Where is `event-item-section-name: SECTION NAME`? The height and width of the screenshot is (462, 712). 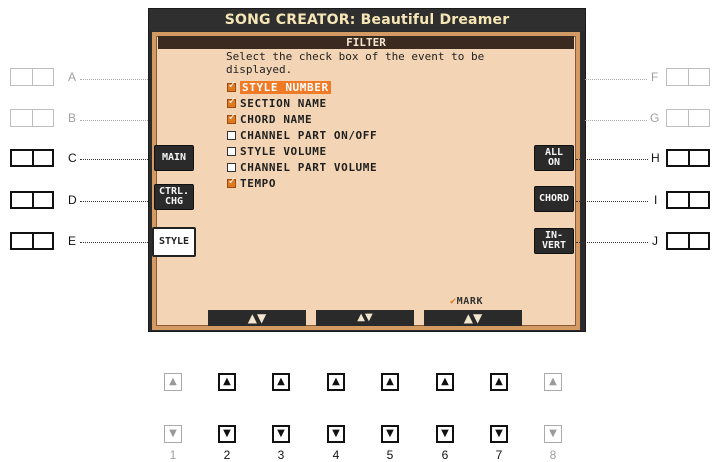 event-item-section-name: SECTION NAME is located at coordinates (302, 103).